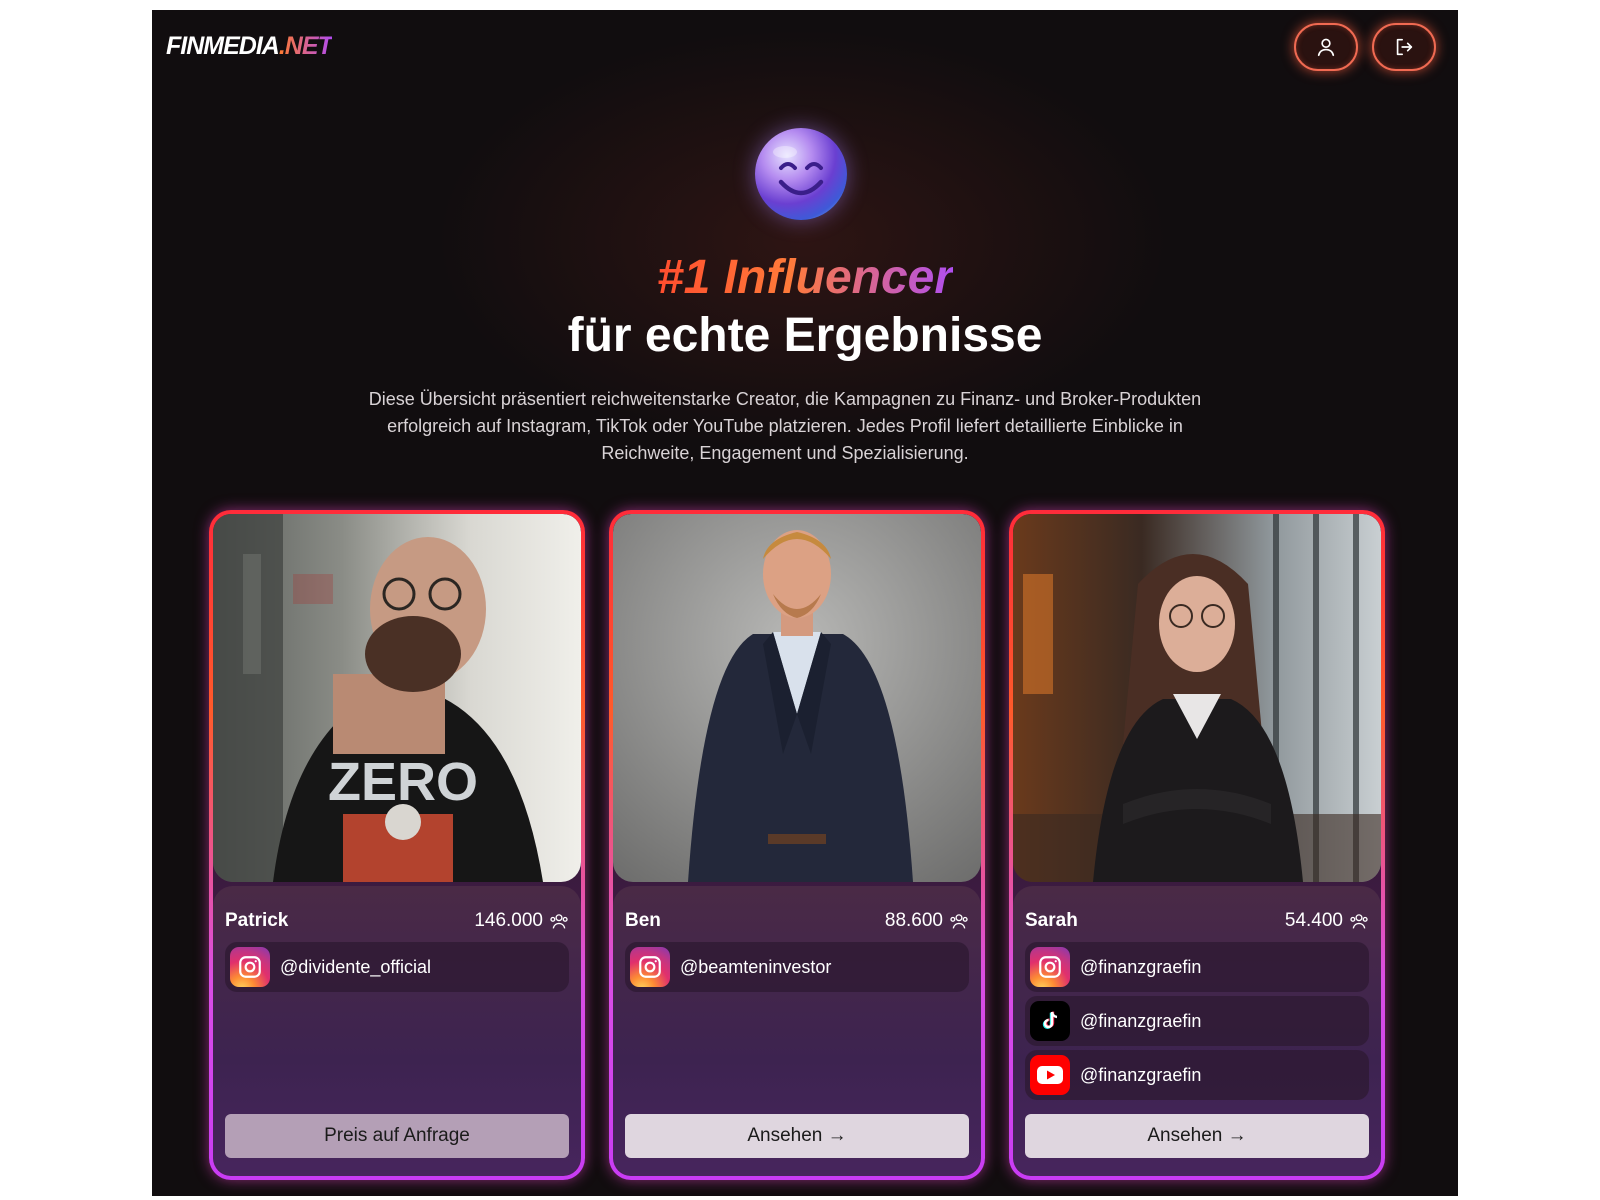  Describe the element at coordinates (1197, 698) in the screenshot. I see `profile-photo-sarah` at that location.